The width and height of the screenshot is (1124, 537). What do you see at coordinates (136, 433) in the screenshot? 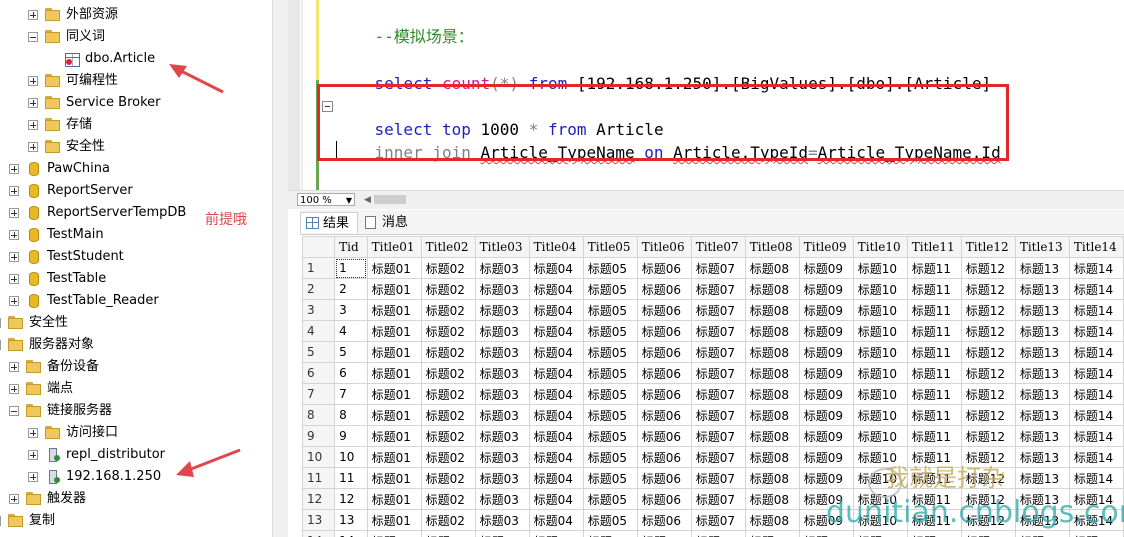
I see `tree-item: 访问接口` at bounding box center [136, 433].